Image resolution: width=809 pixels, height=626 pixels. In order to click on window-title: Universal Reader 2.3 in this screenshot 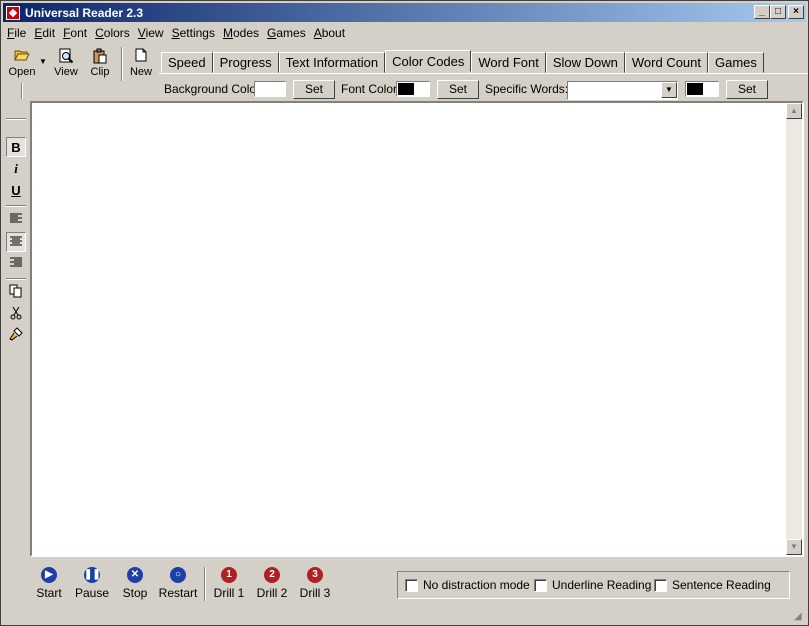, I will do `click(84, 12)`.